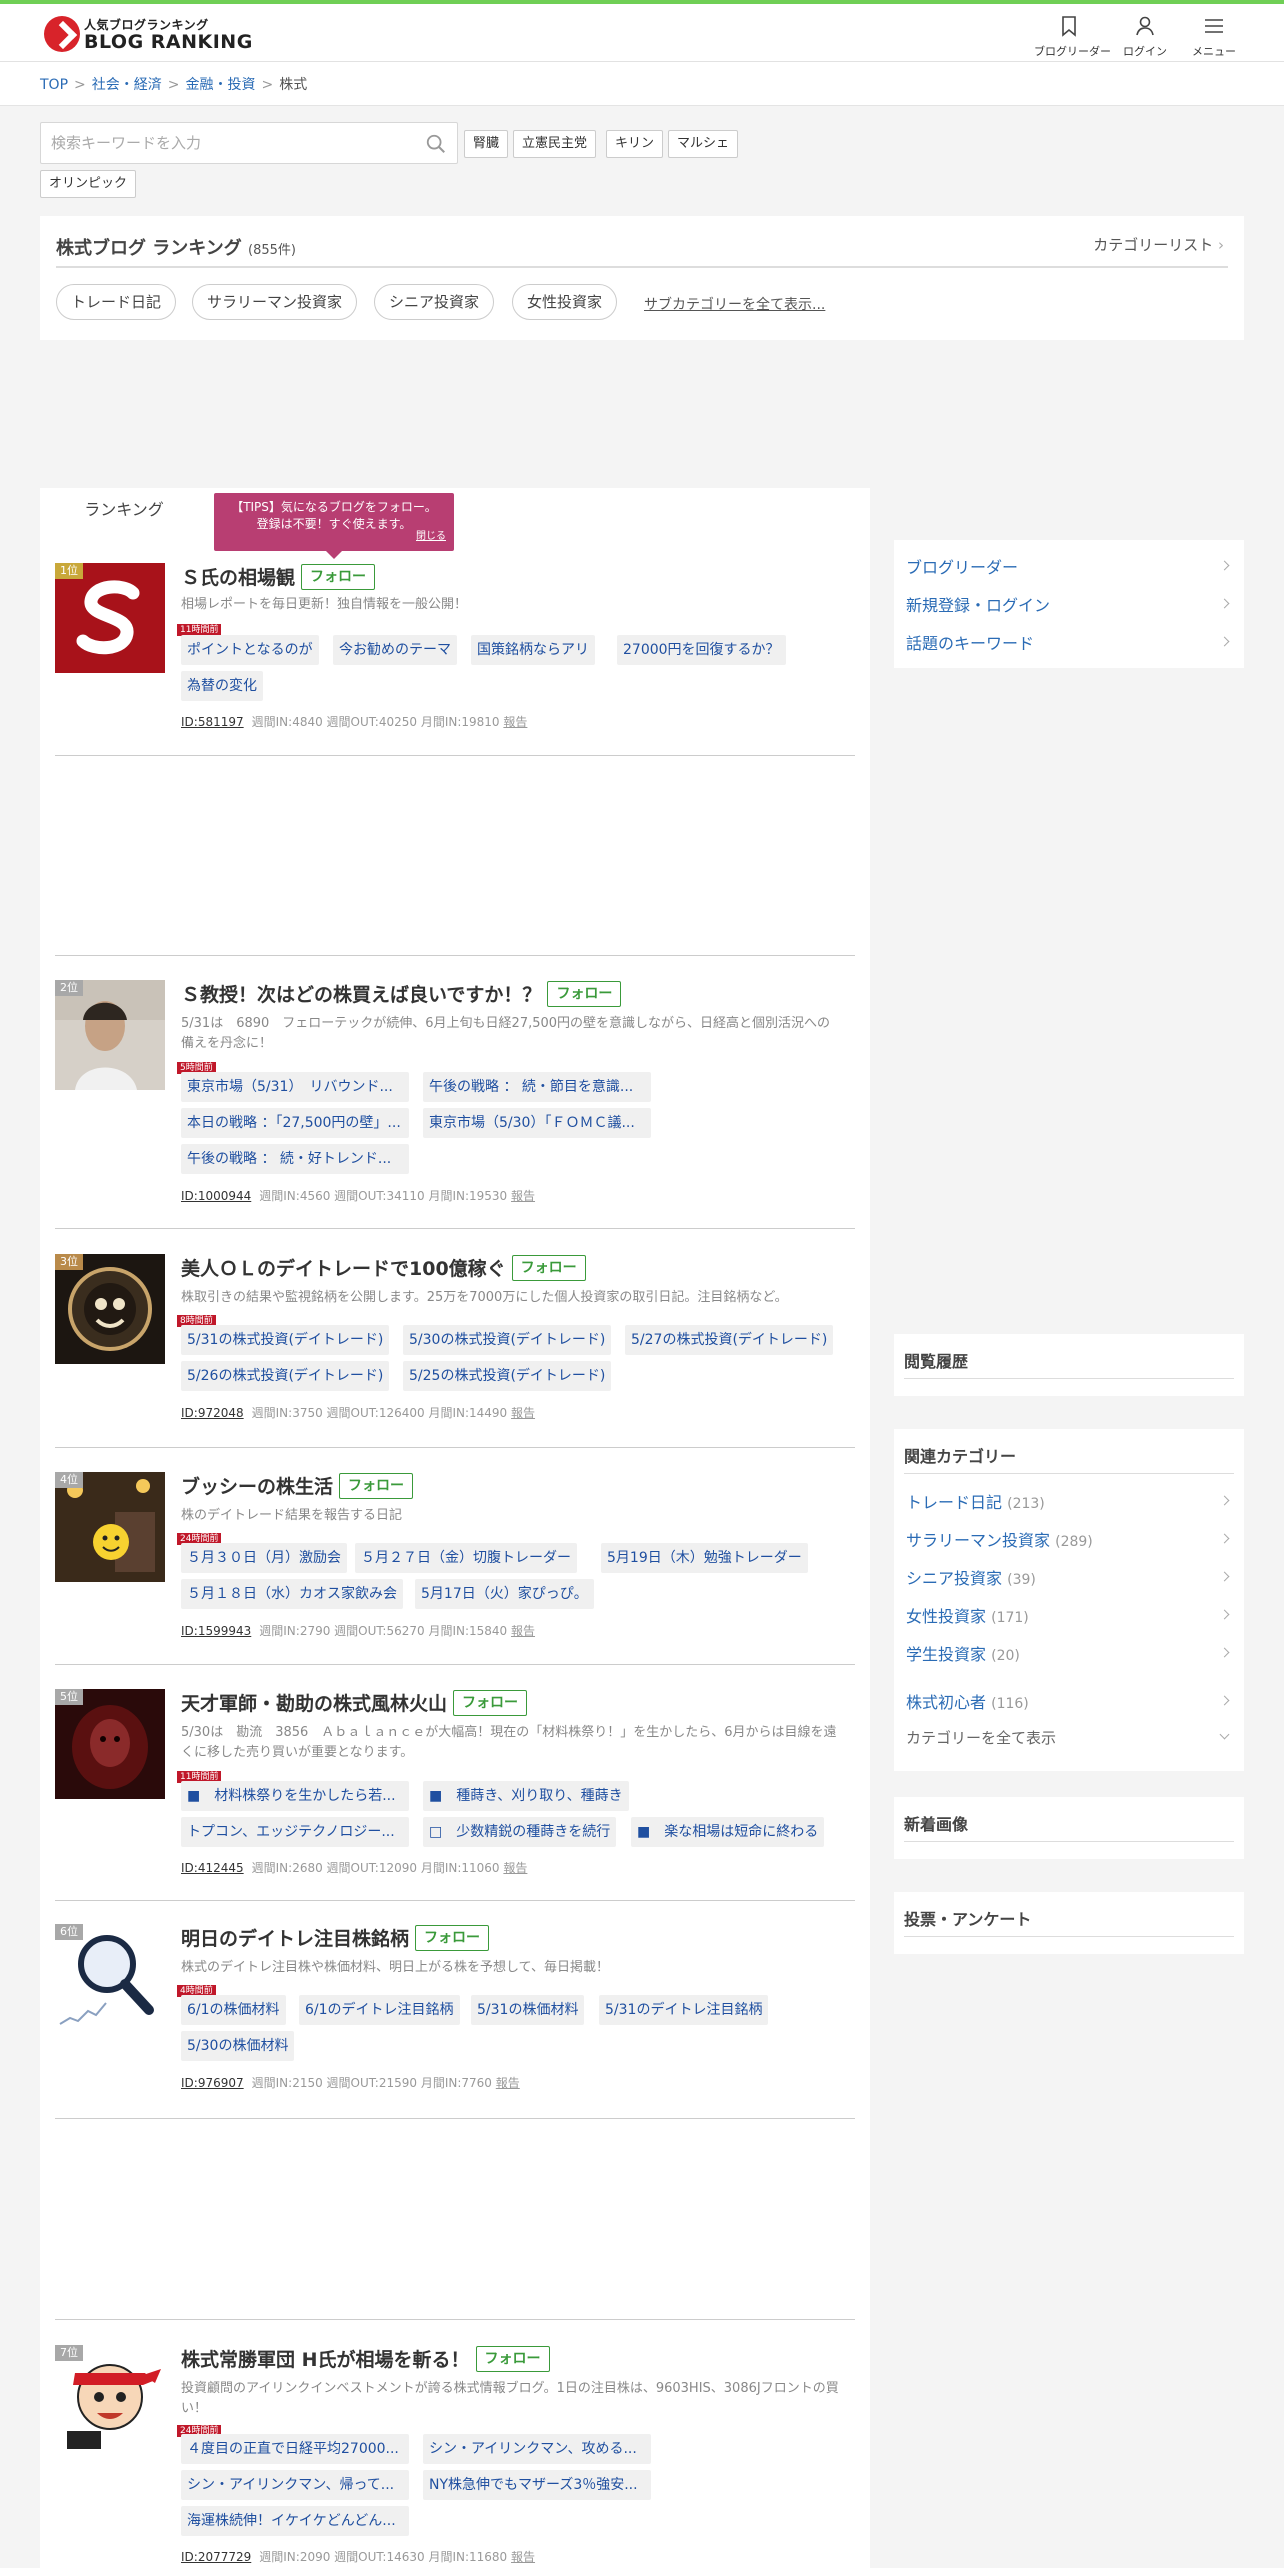 This screenshot has width=1284, height=2568. What do you see at coordinates (257, 1487) in the screenshot?
I see `blog-title-link: ブッシーの株生活` at bounding box center [257, 1487].